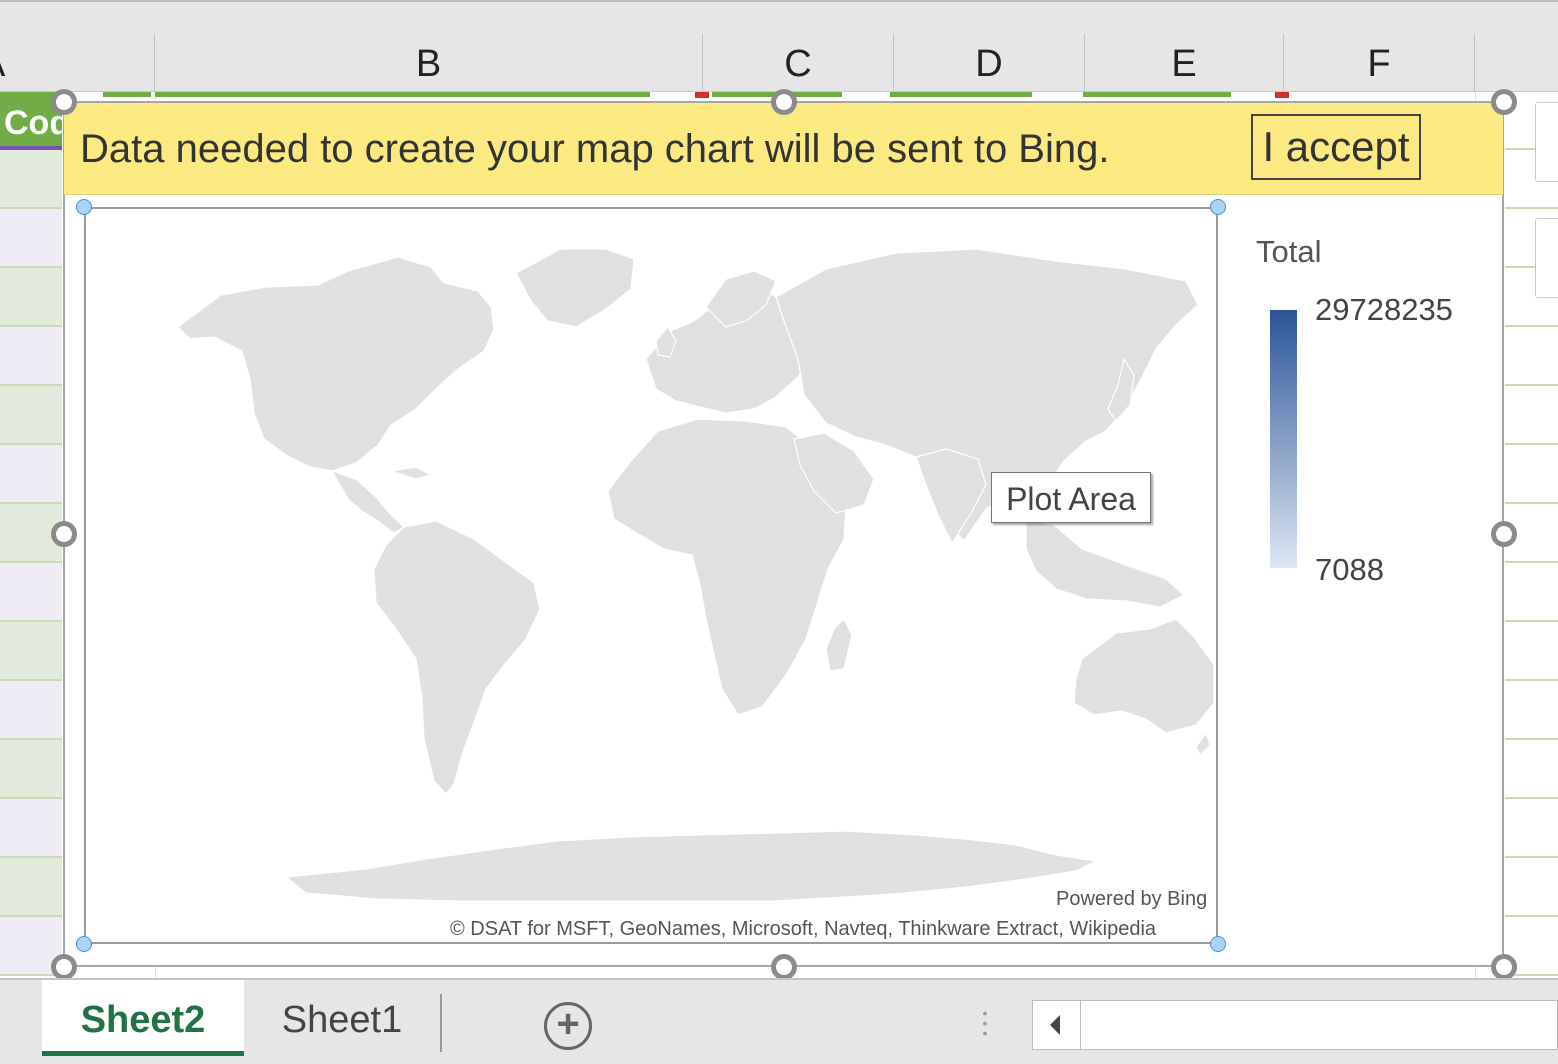 This screenshot has width=1558, height=1064. I want to click on scroll-left-icon, so click(1057, 1025).